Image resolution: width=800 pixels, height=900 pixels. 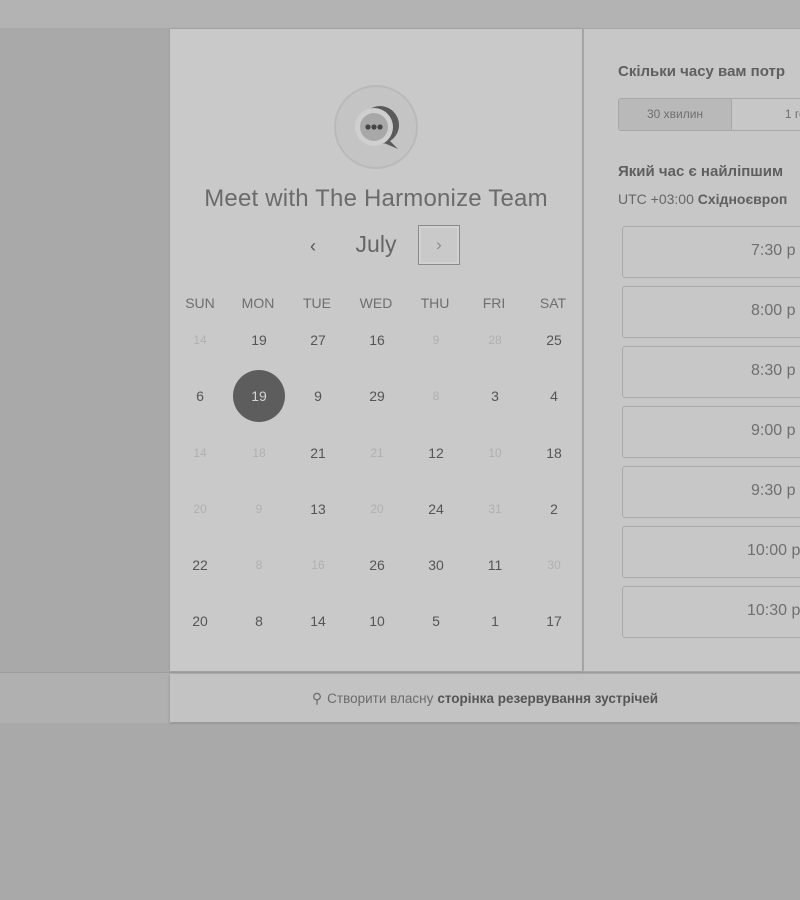 I want to click on create-booking-page-link: сторінка резервування зустрічей, so click(x=547, y=698).